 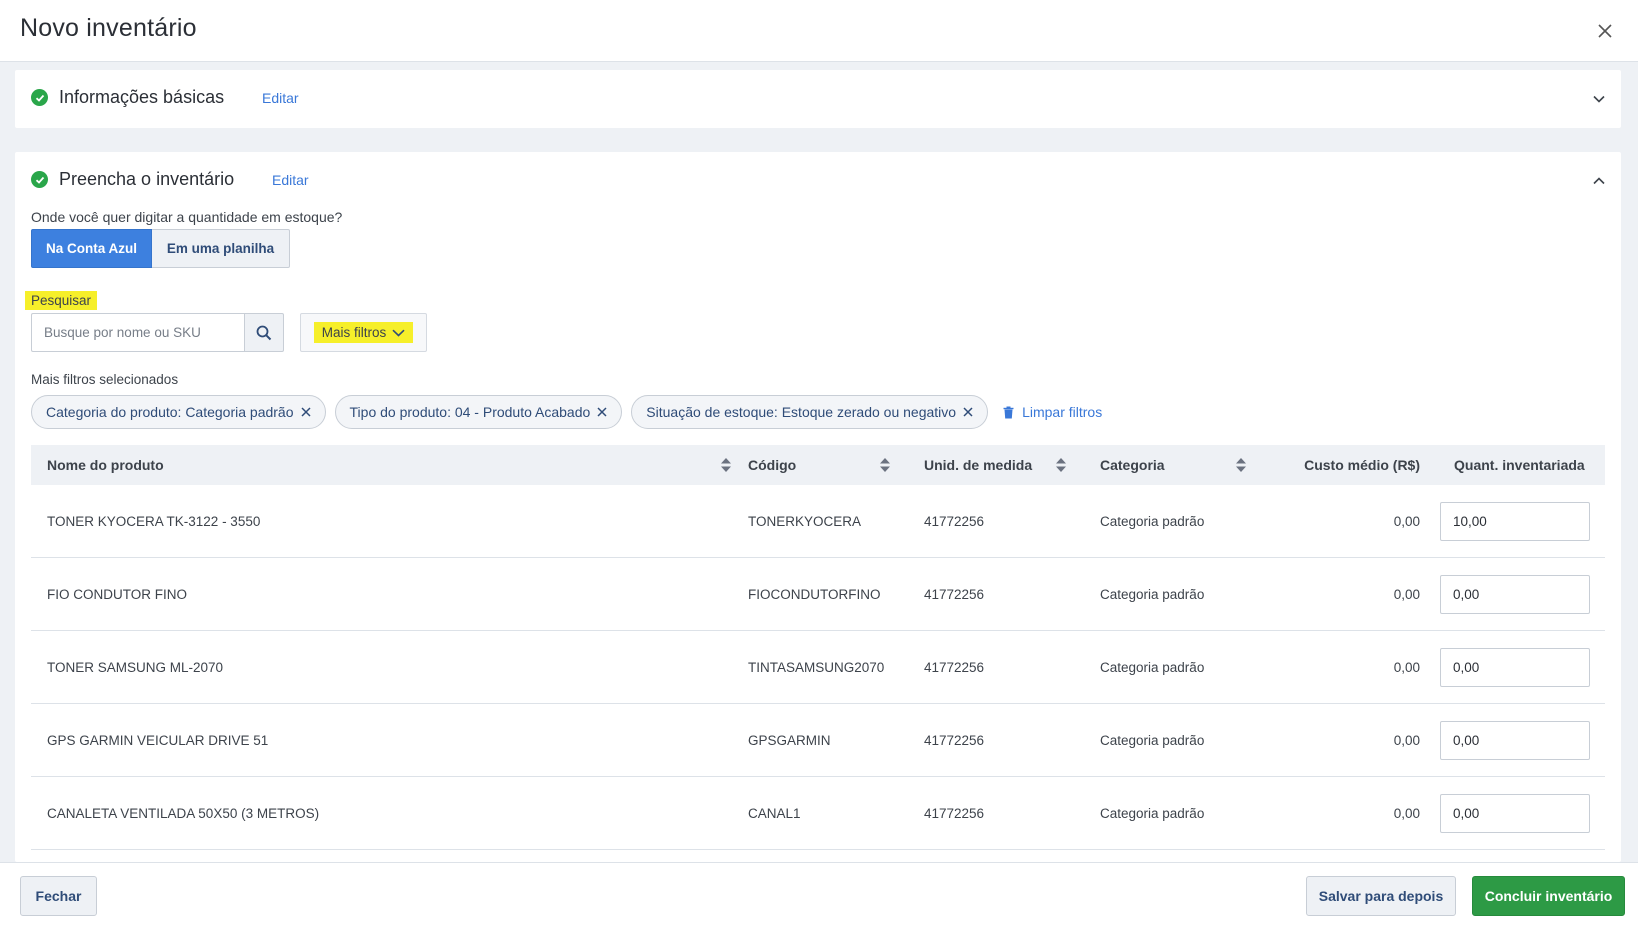 I want to click on basic-info-title: Informações básicas, so click(x=142, y=97).